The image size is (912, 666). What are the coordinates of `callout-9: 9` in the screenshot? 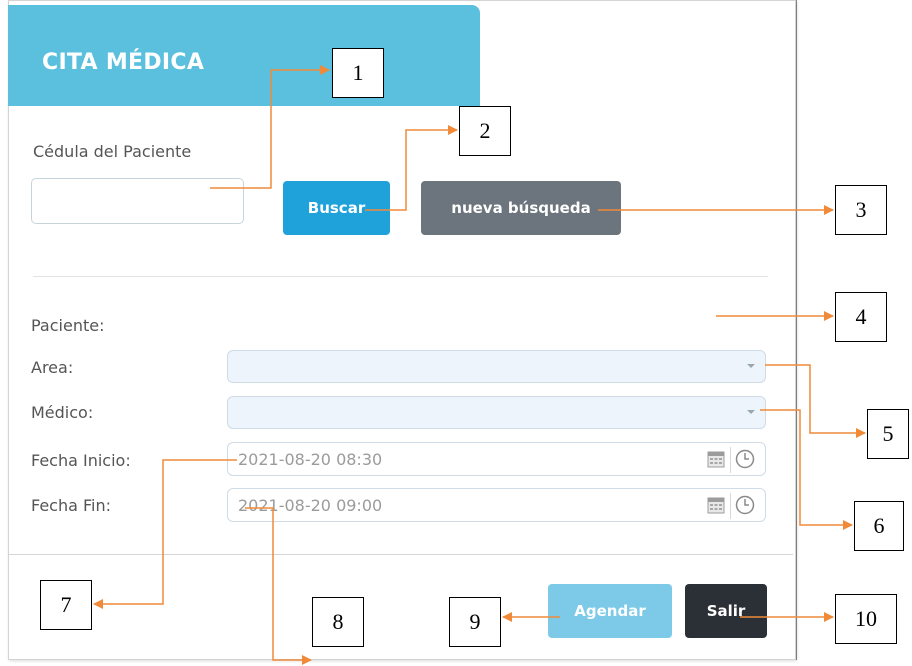 It's located at (475, 622).